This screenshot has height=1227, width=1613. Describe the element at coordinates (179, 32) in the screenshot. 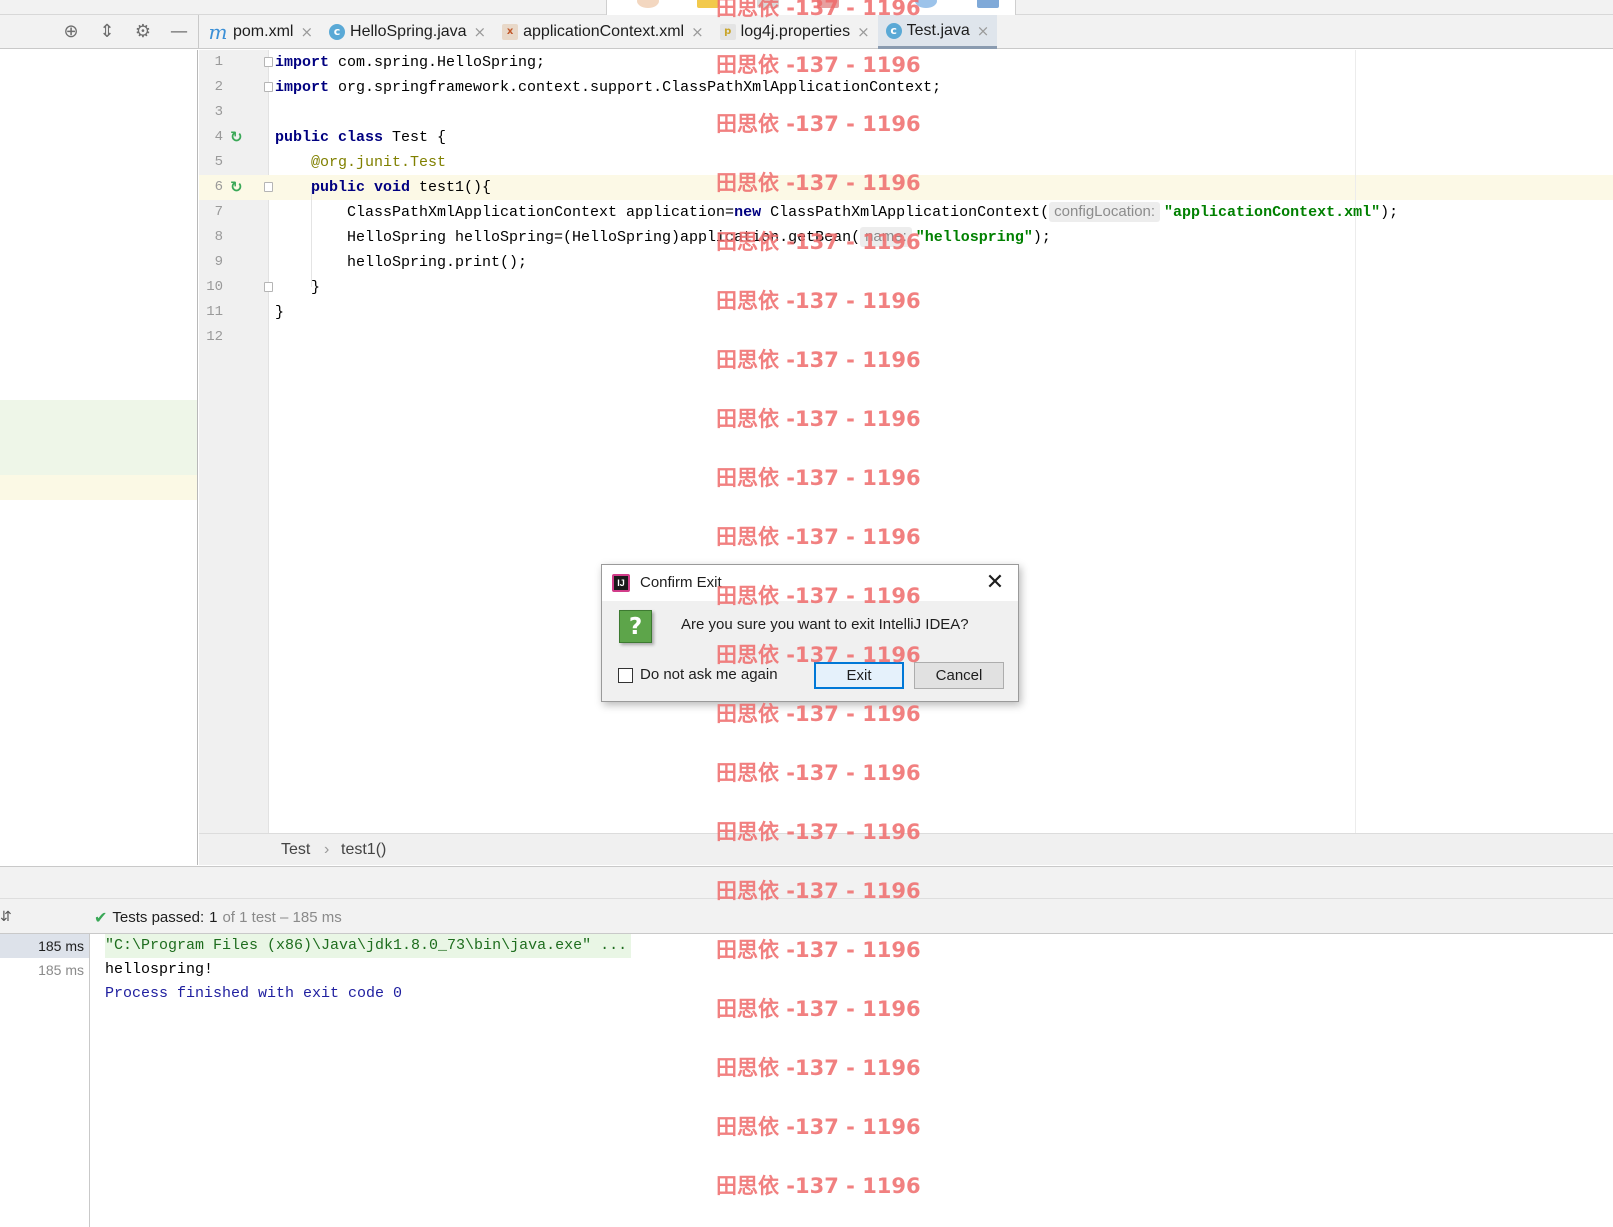

I see `hide-panel-icon: —` at that location.